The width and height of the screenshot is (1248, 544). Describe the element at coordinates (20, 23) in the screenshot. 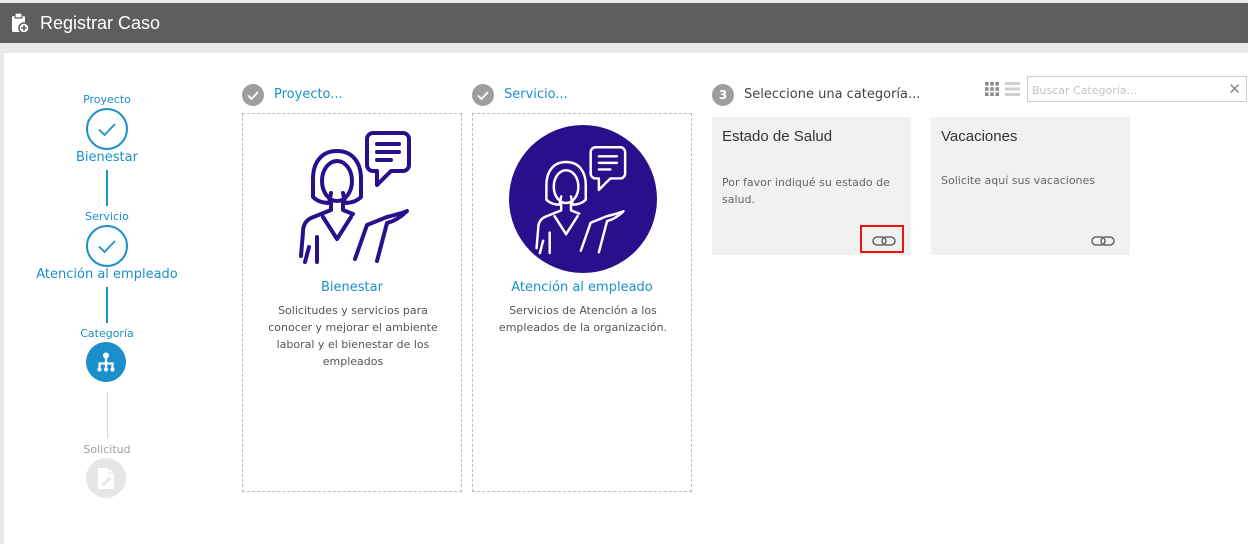

I see `clipboard-plus-icon` at that location.